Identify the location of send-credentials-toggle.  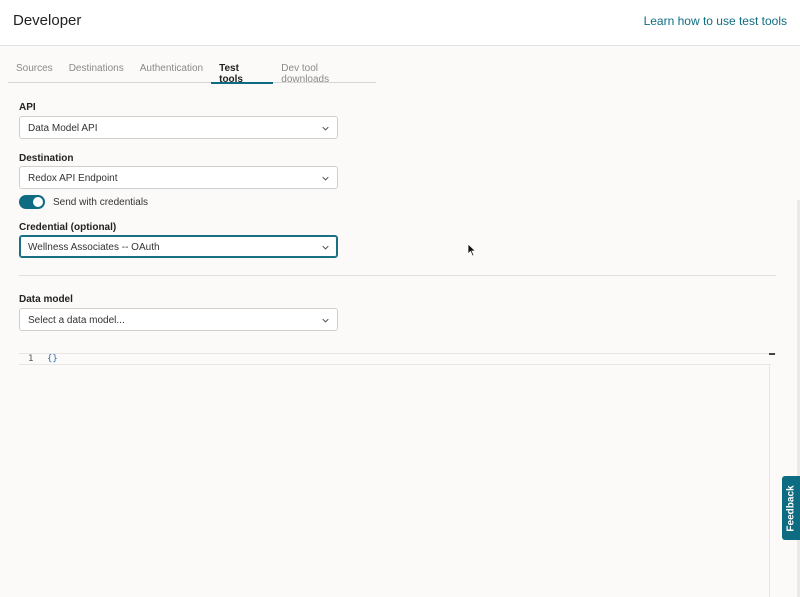
(32, 202).